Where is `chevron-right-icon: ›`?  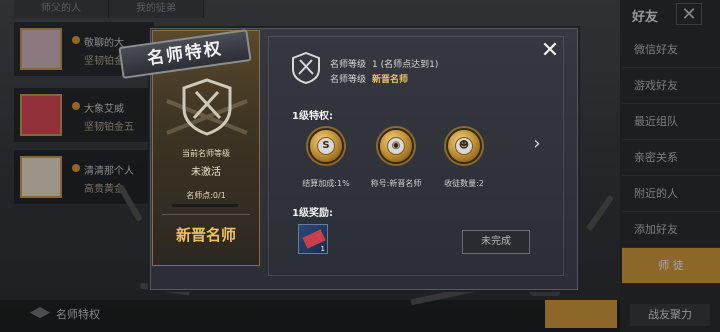
chevron-right-icon: › is located at coordinates (537, 144).